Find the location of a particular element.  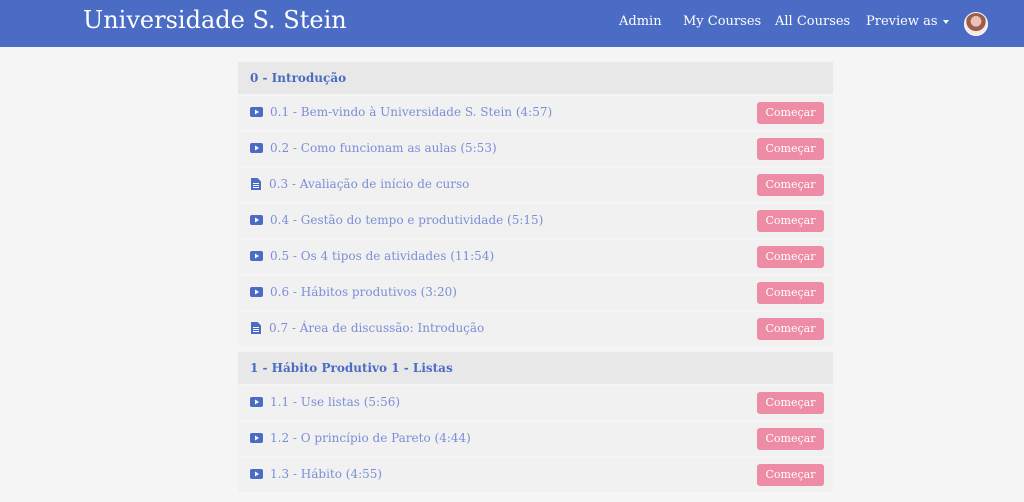

caret-down-icon is located at coordinates (945, 21).